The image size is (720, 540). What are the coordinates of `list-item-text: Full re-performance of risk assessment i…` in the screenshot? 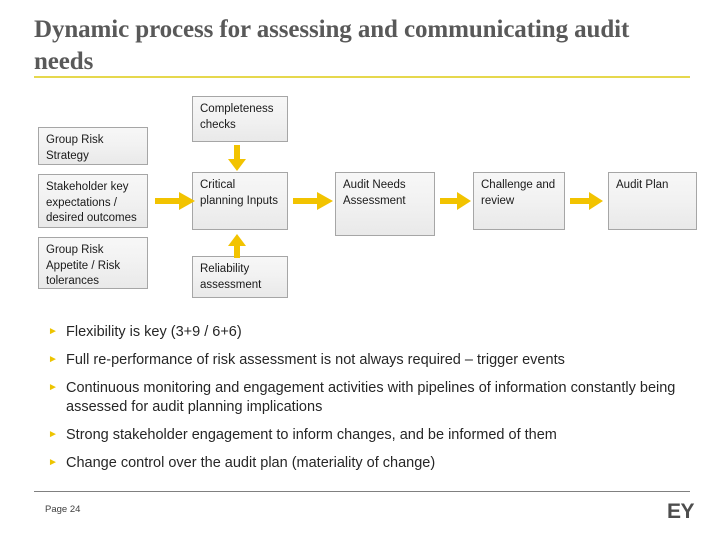 It's located at (315, 360).